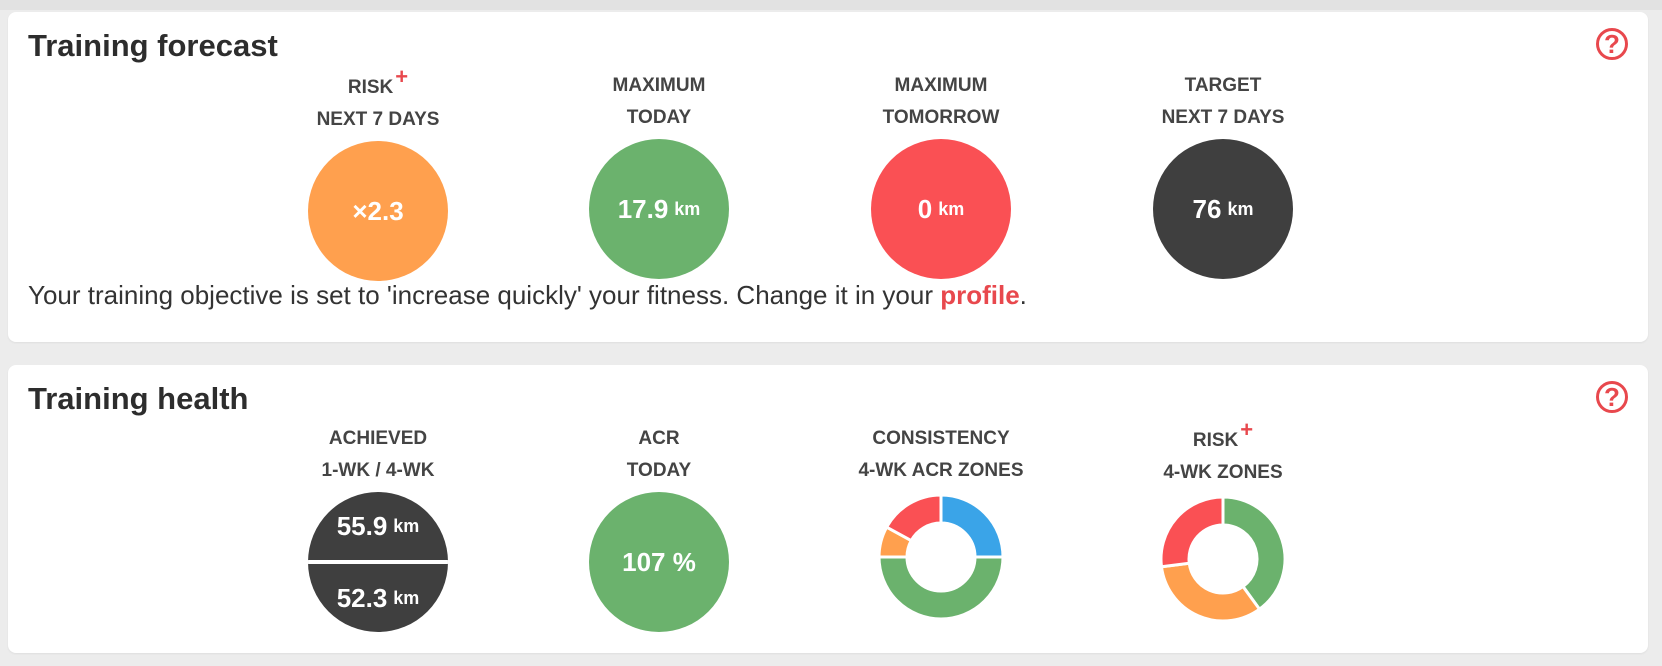 The width and height of the screenshot is (1662, 666). Describe the element at coordinates (362, 525) in the screenshot. I see `achieved-1wk-value: 55.9` at that location.